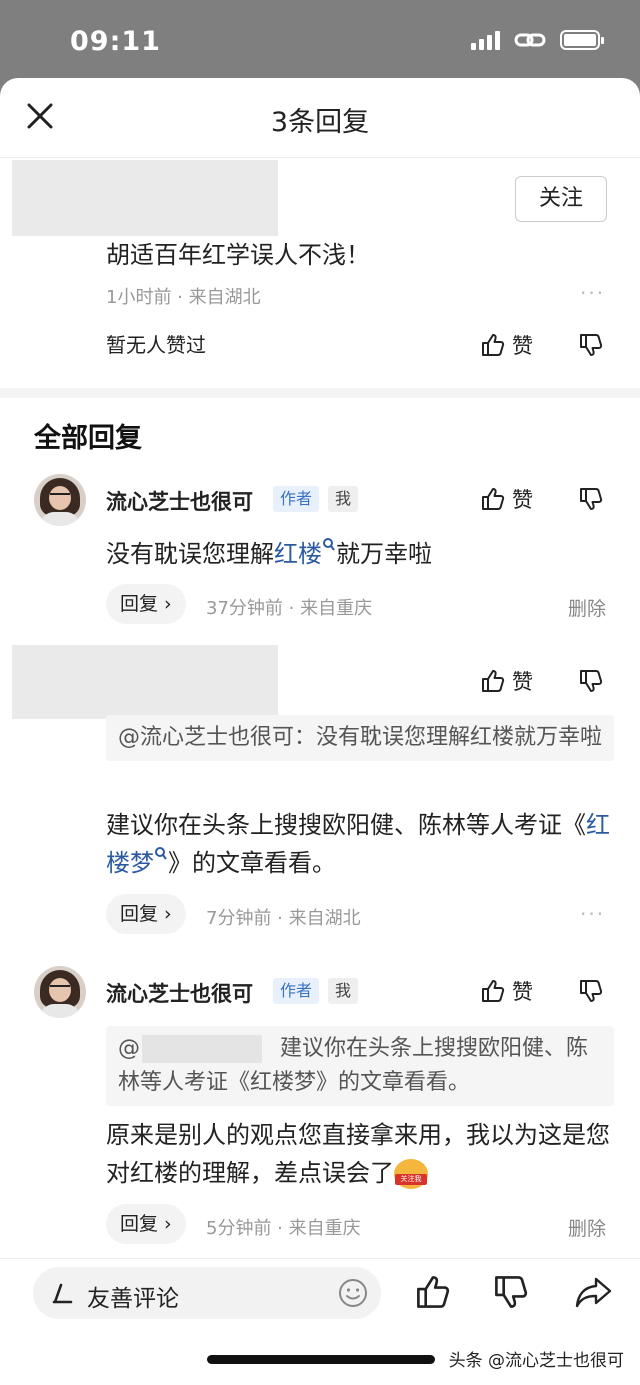 This screenshot has width=640, height=1385. Describe the element at coordinates (320, 393) in the screenshot. I see `section-divider` at that location.